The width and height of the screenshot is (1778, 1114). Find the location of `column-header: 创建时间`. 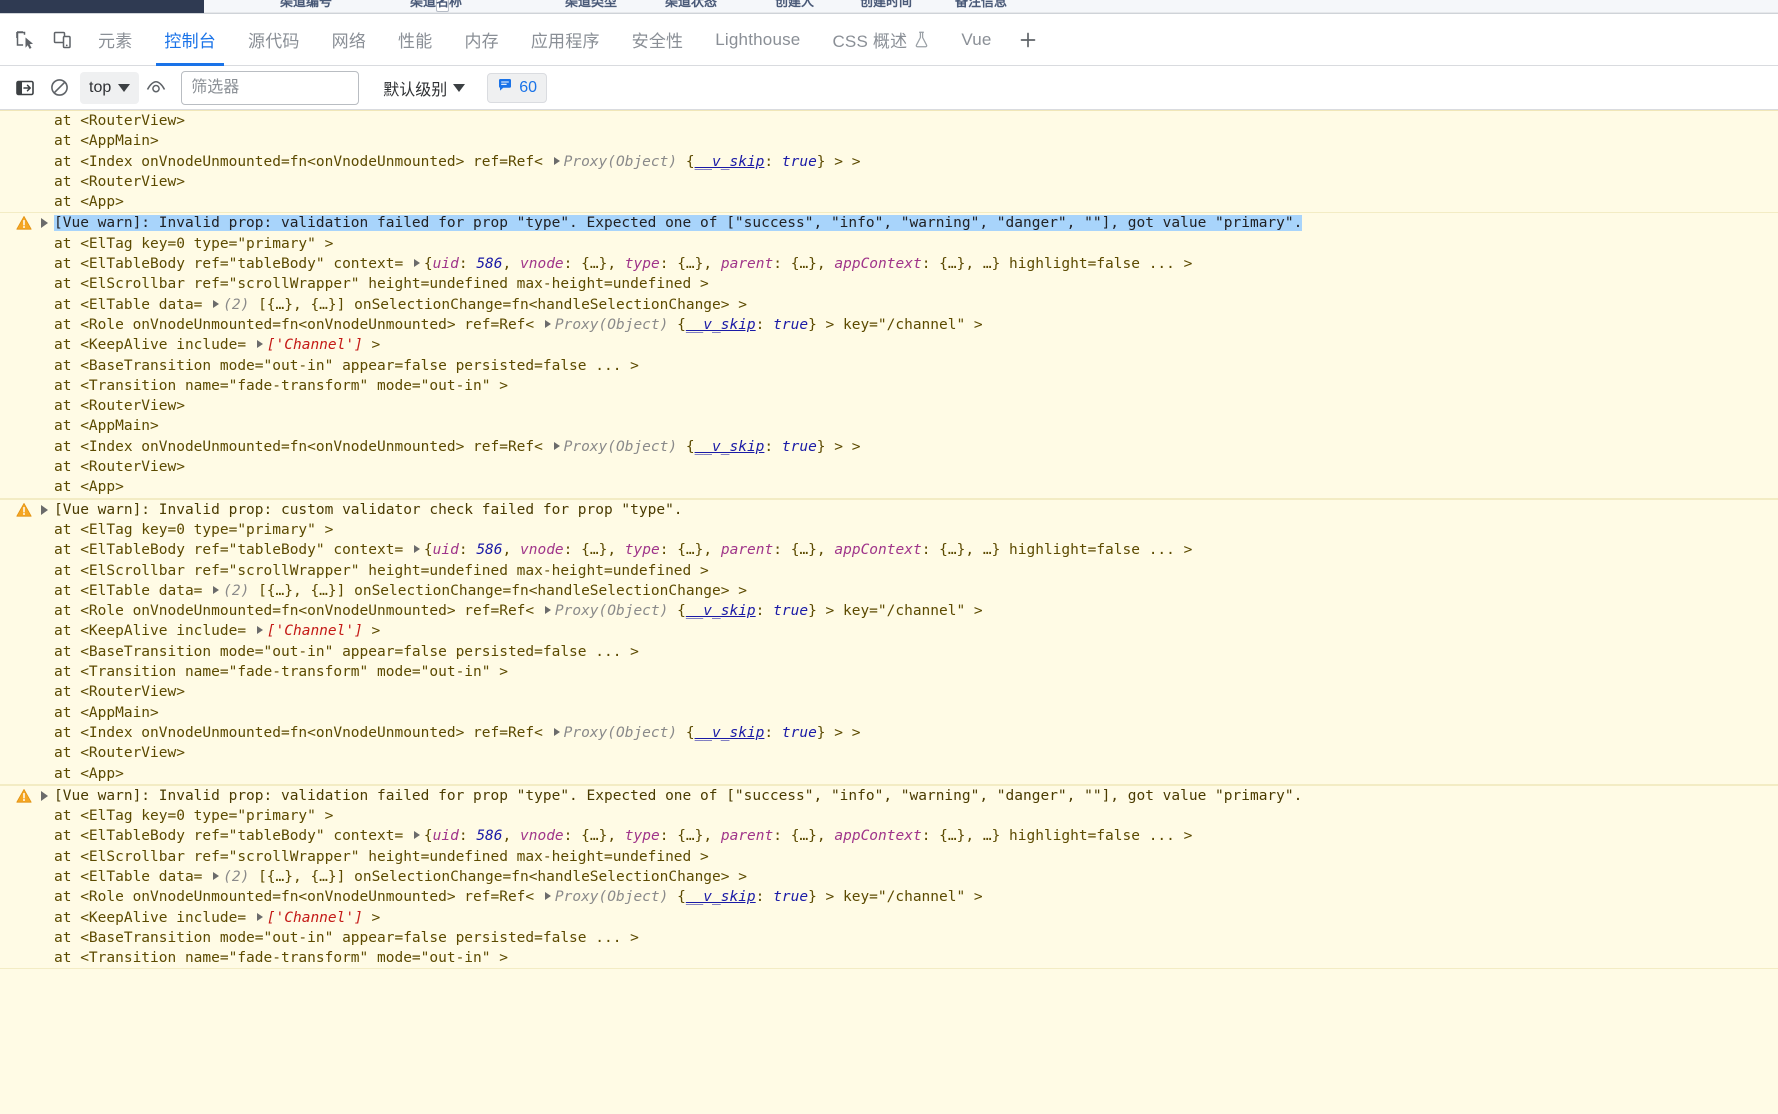

column-header: 创建时间 is located at coordinates (886, 4).